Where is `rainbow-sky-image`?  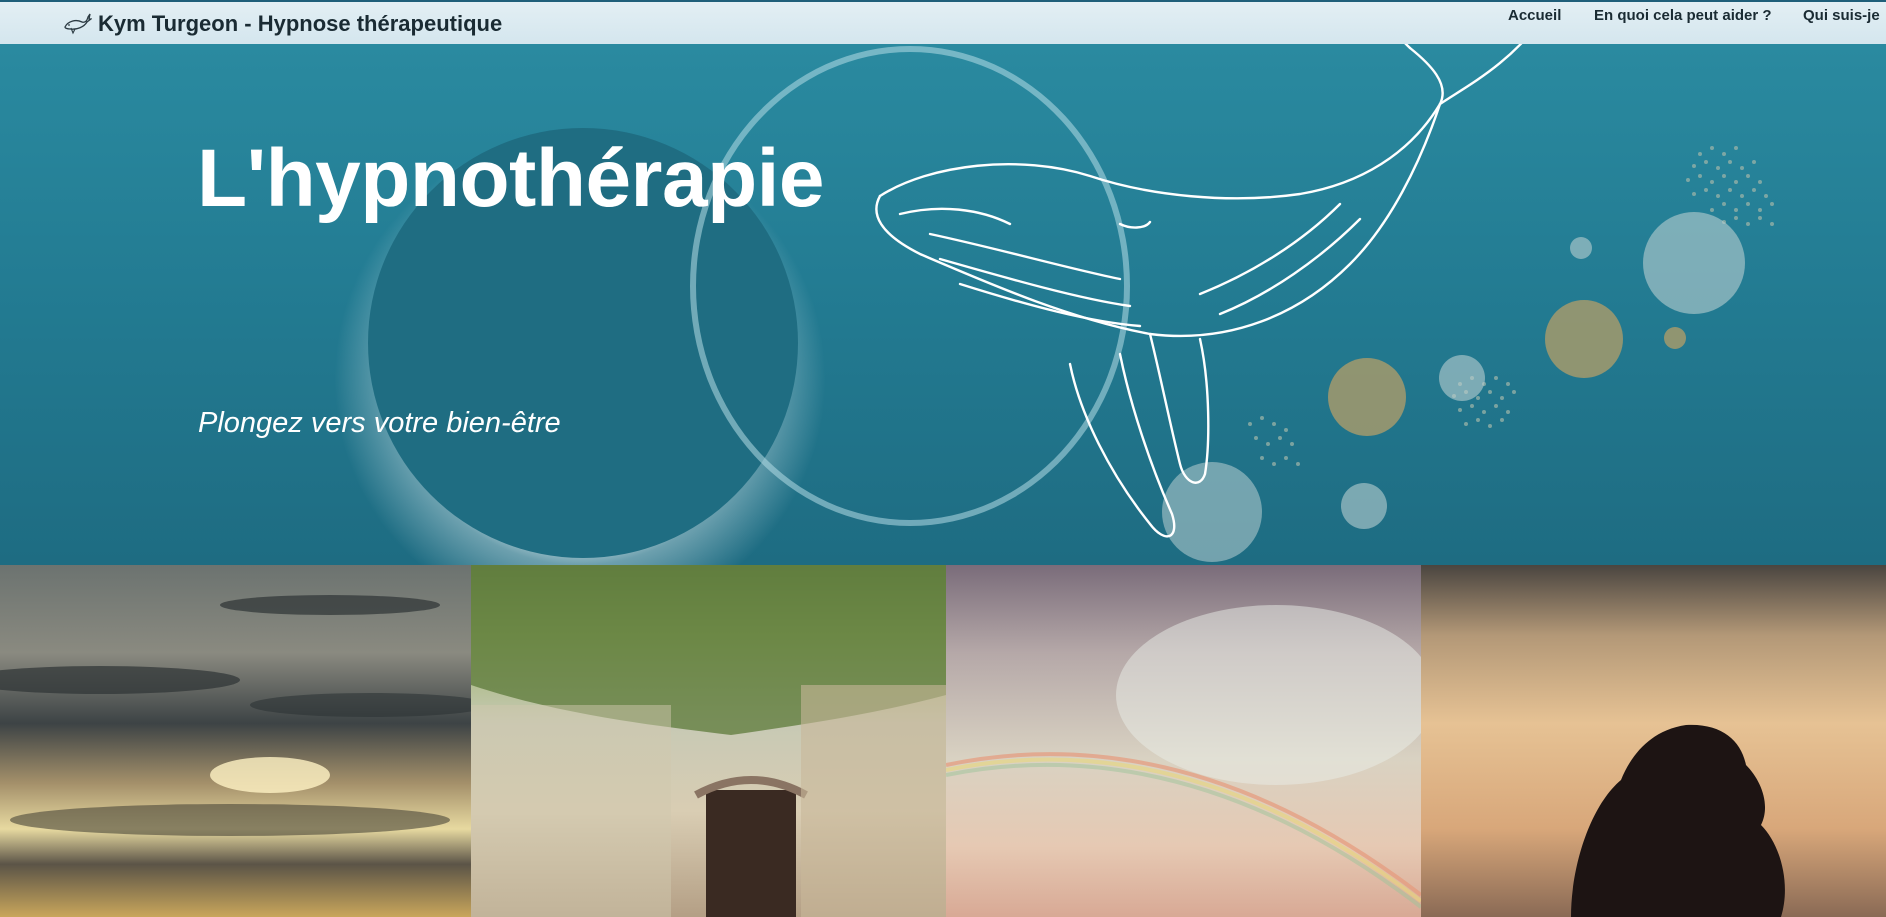 rainbow-sky-image is located at coordinates (1183, 741).